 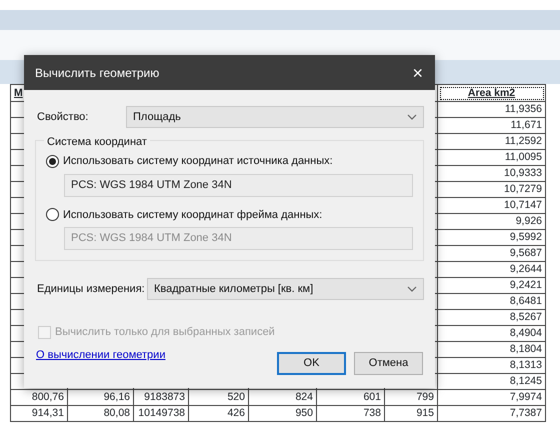 What do you see at coordinates (218, 398) in the screenshot?
I see `table-cell: 520` at bounding box center [218, 398].